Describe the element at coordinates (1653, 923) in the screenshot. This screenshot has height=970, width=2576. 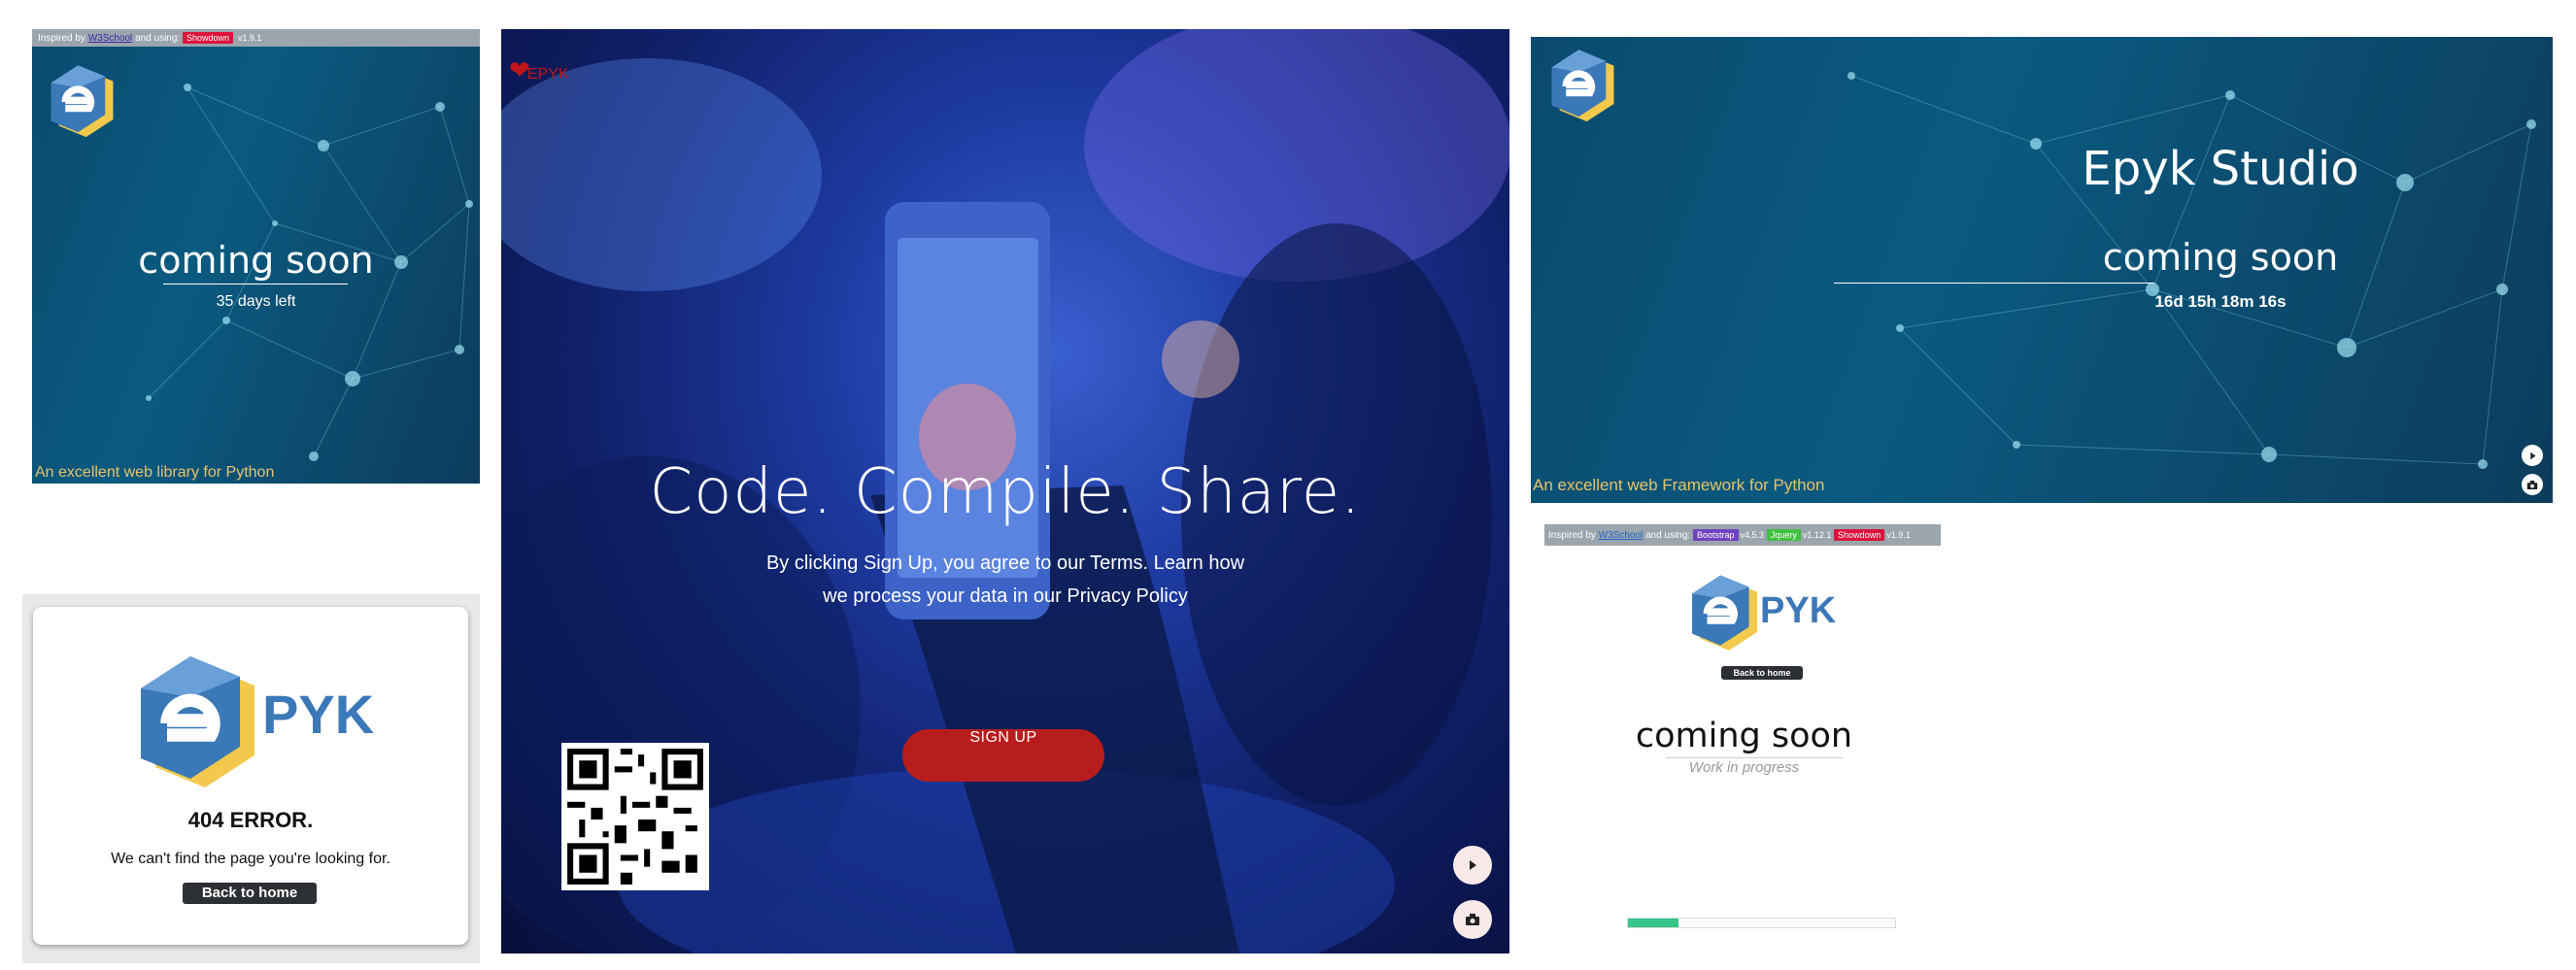
I see `progress-fill` at that location.